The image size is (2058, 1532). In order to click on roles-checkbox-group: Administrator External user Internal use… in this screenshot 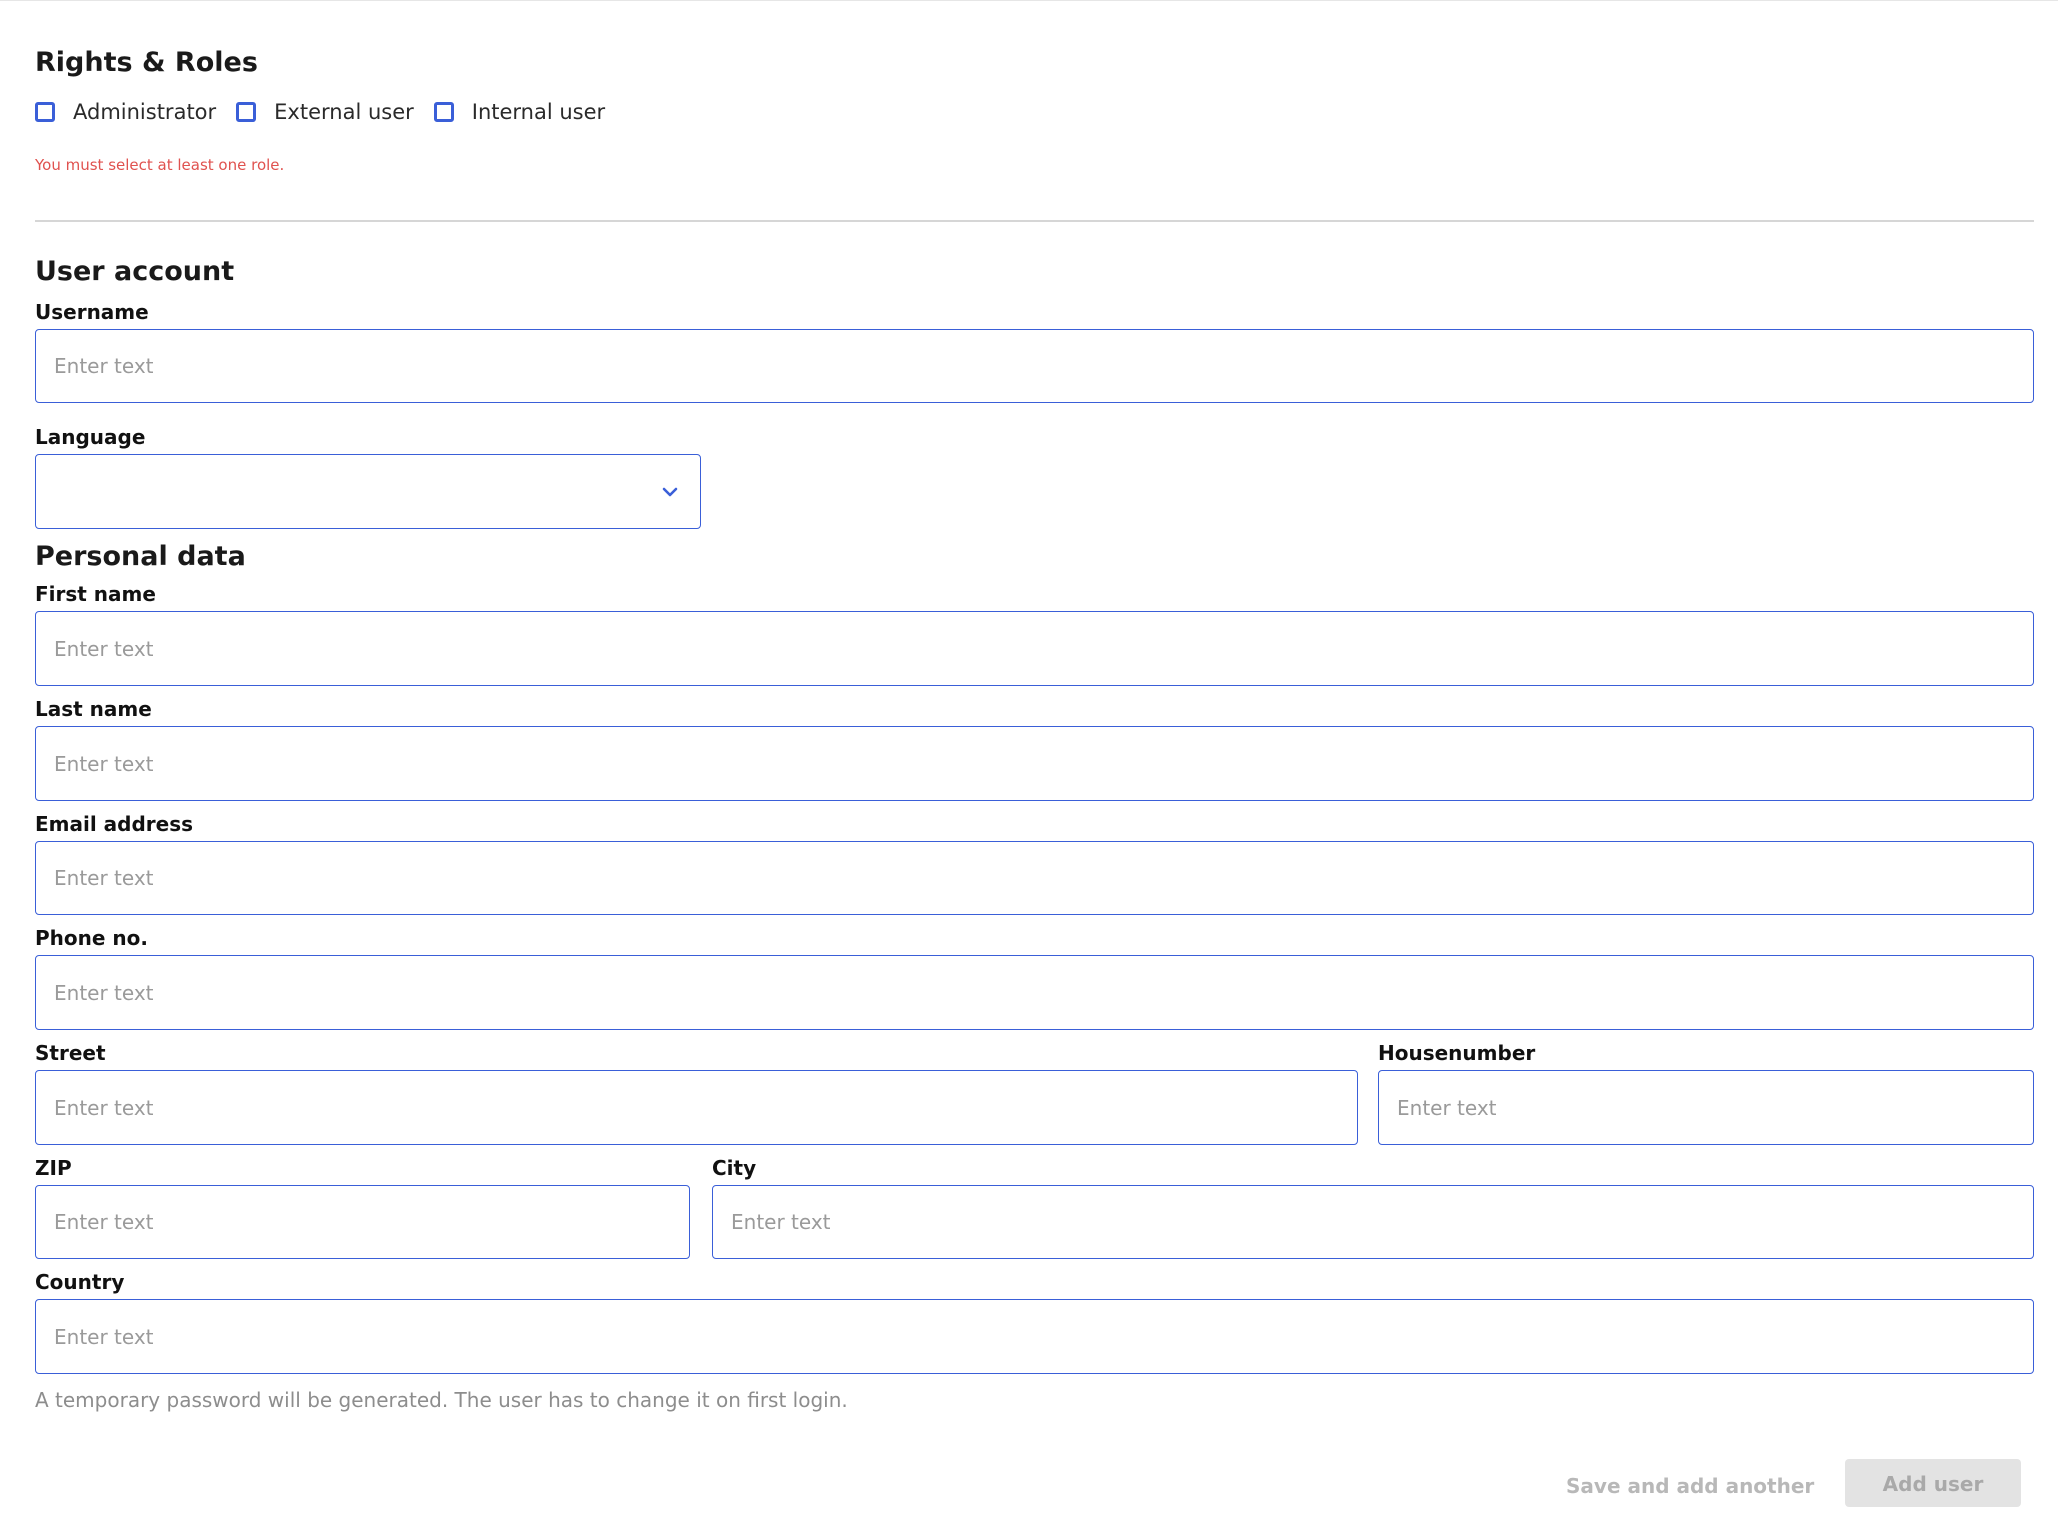, I will do `click(330, 112)`.